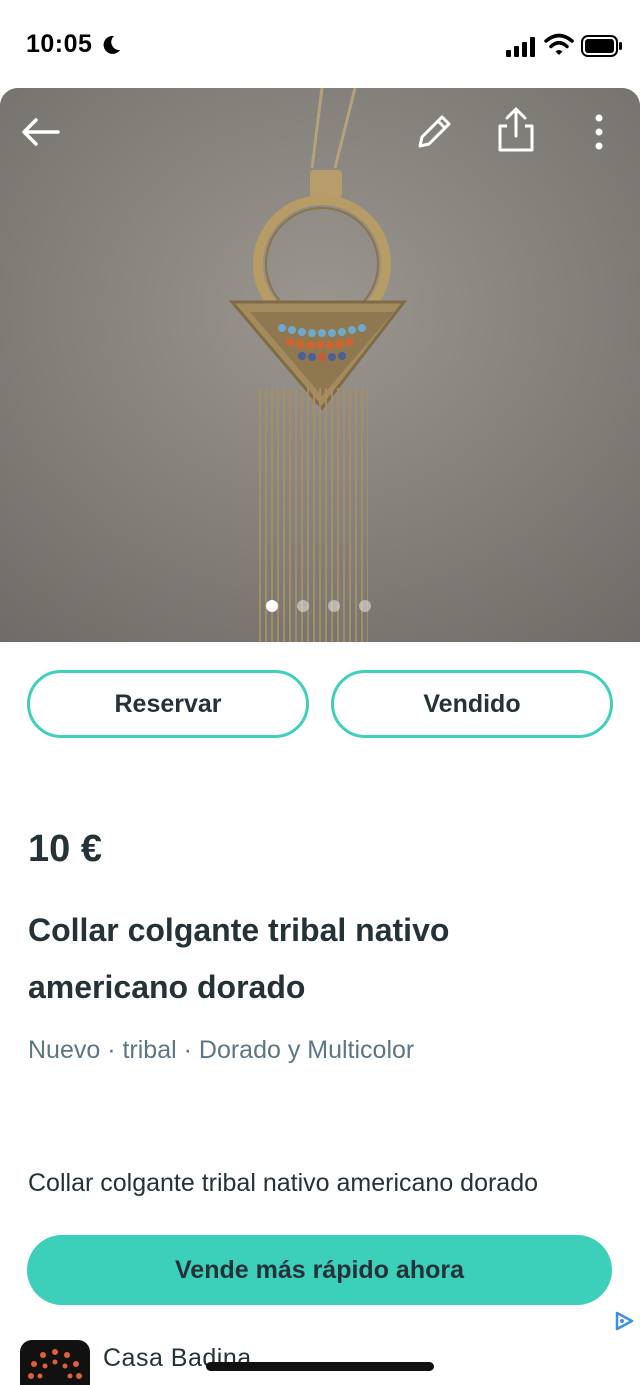 The height and width of the screenshot is (1385, 640). I want to click on mark-sold-button: Vendido, so click(472, 704).